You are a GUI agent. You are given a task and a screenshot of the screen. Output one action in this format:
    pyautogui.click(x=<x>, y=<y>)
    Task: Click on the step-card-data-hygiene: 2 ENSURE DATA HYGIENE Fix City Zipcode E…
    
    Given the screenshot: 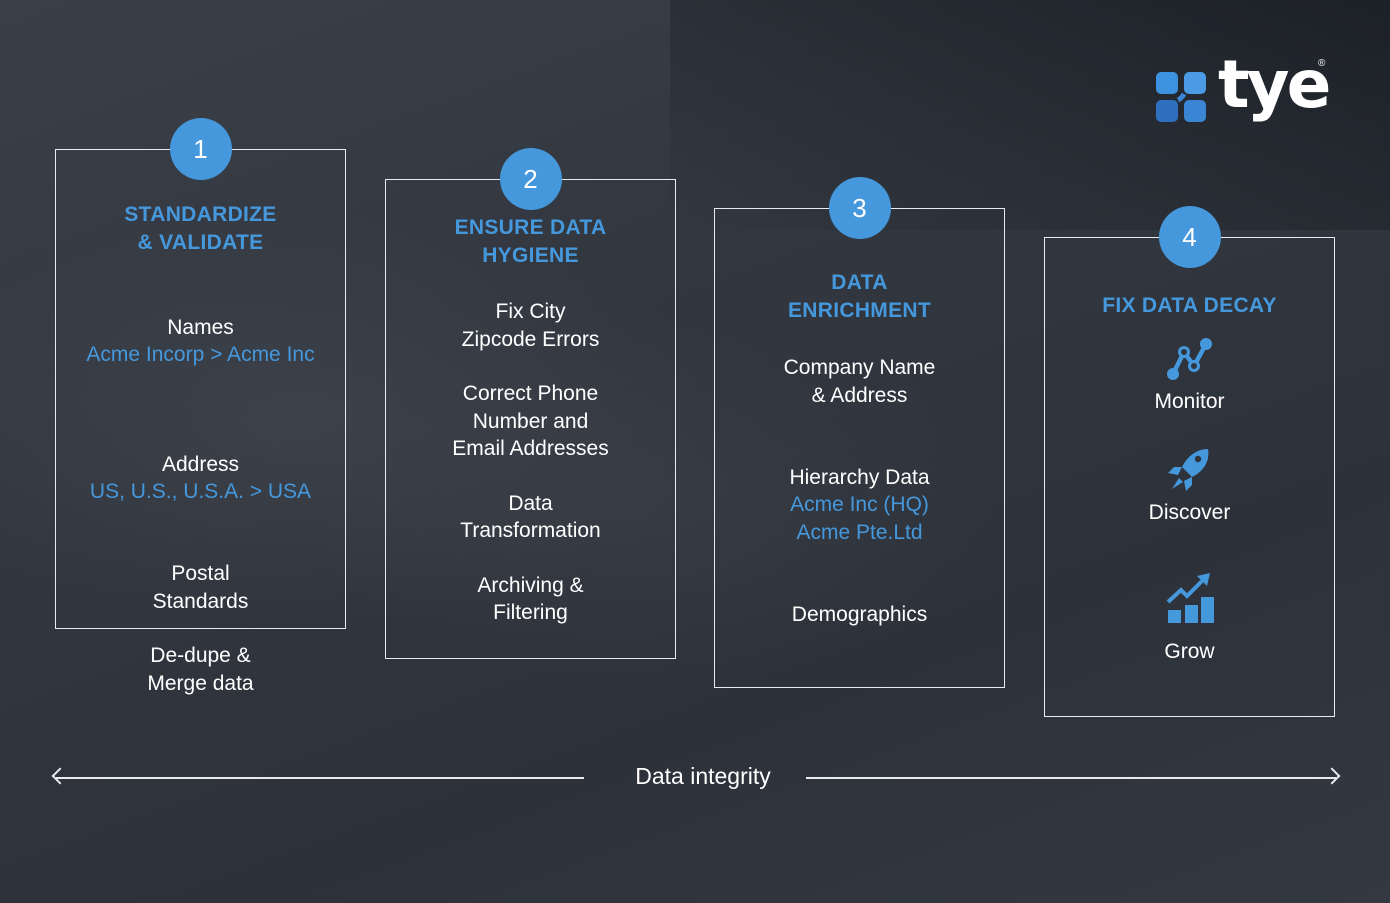 What is the action you would take?
    pyautogui.click(x=530, y=403)
    